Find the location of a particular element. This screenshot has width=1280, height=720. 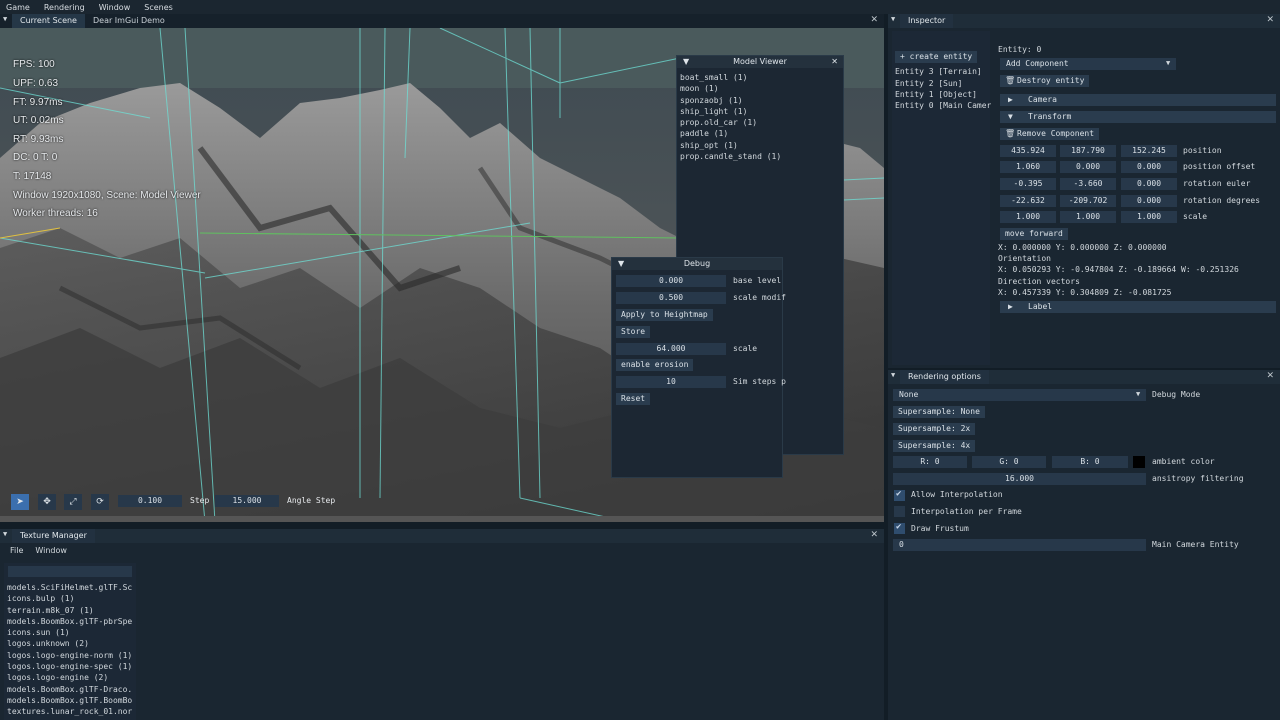

position-y-field: 187.790 is located at coordinates (1088, 151).